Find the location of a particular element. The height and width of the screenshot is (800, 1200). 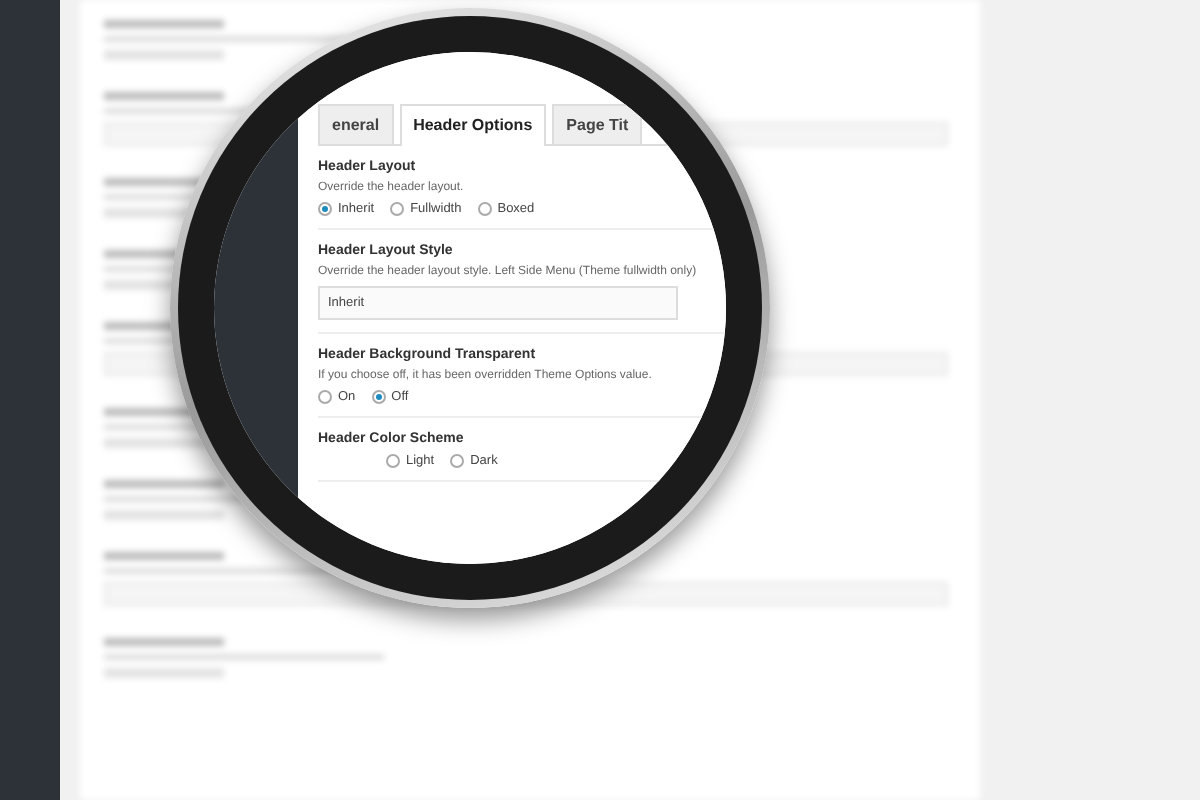

settings-tab: eneral is located at coordinates (356, 124).